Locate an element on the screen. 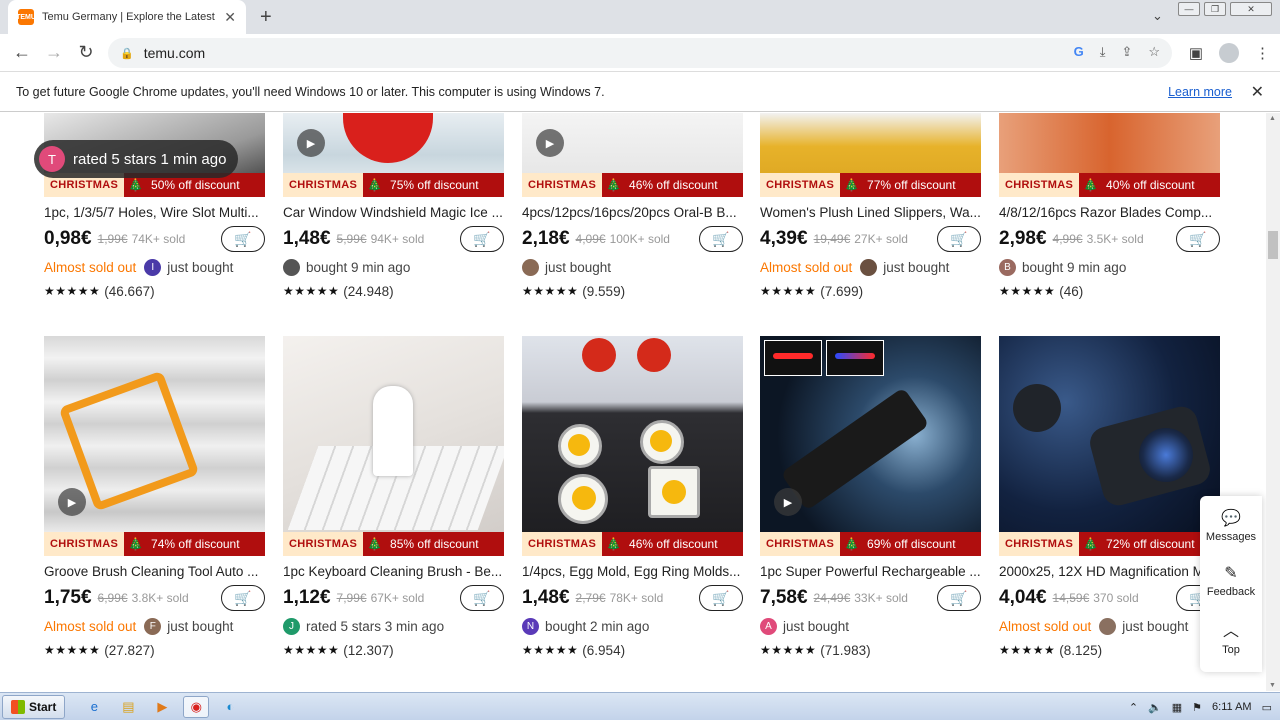 This screenshot has width=1280, height=721. close-window-button: ✕ is located at coordinates (1251, 9).